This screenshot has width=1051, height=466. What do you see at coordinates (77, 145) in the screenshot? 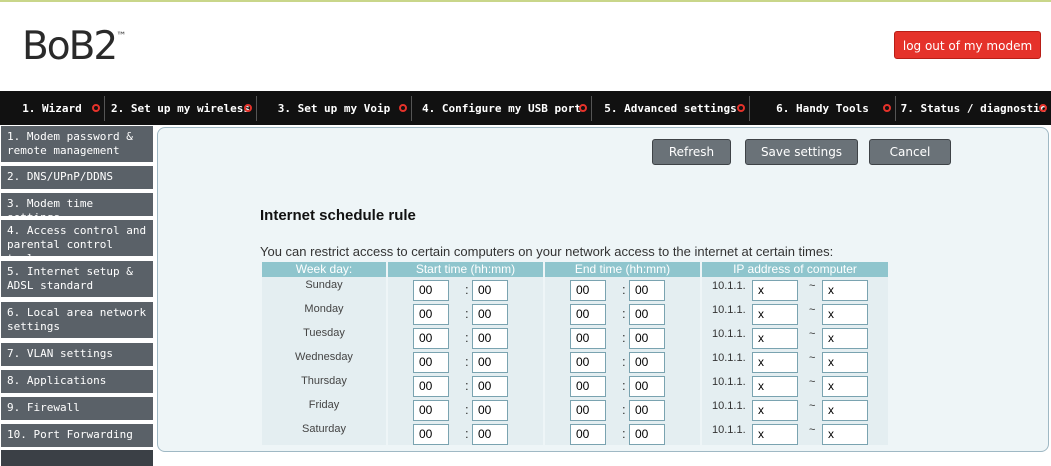
I see `sidebar-item-modem-password: 1. Modem password & remote management` at bounding box center [77, 145].